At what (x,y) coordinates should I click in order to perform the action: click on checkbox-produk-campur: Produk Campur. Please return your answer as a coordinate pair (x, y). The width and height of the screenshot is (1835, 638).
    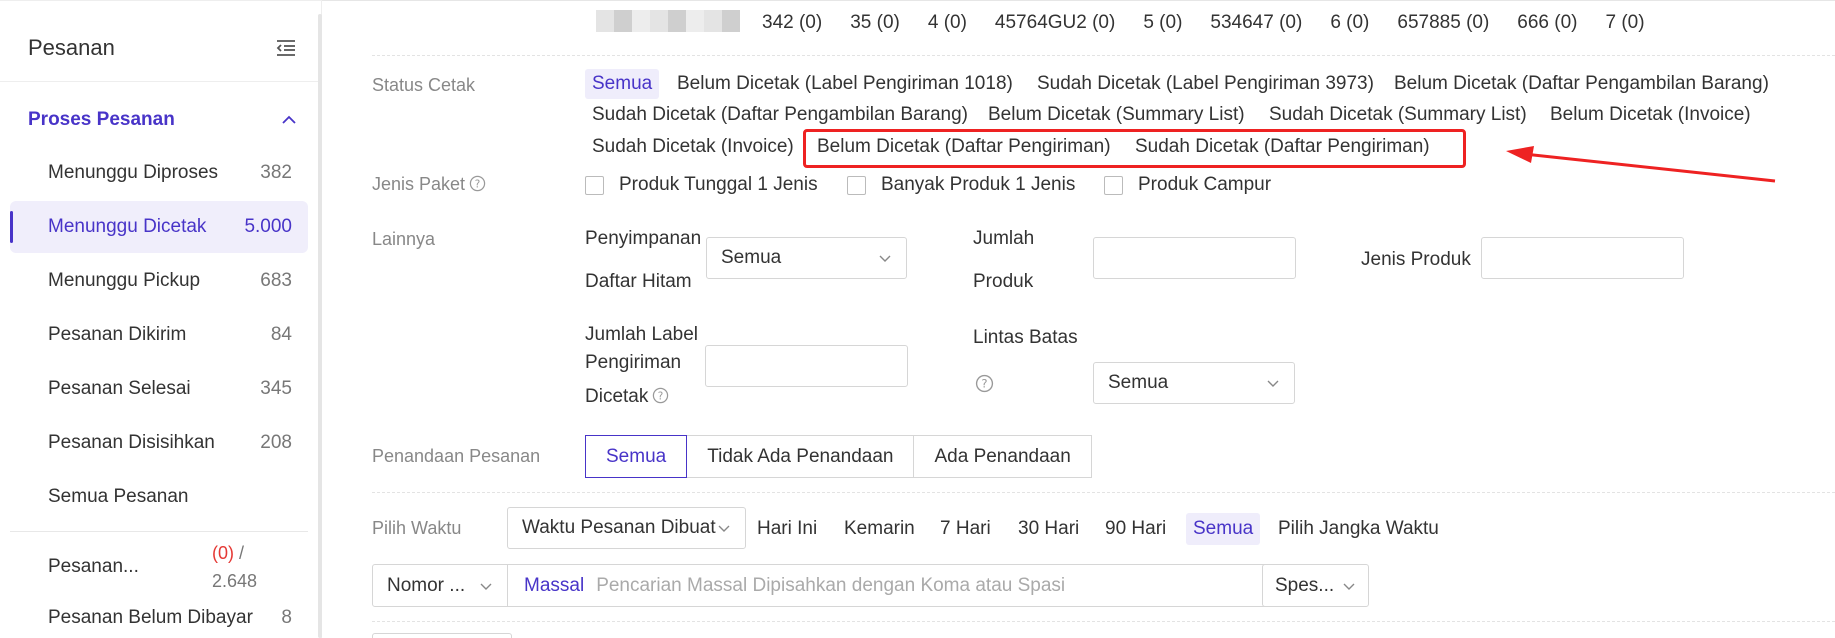
    Looking at the image, I should click on (1187, 185).